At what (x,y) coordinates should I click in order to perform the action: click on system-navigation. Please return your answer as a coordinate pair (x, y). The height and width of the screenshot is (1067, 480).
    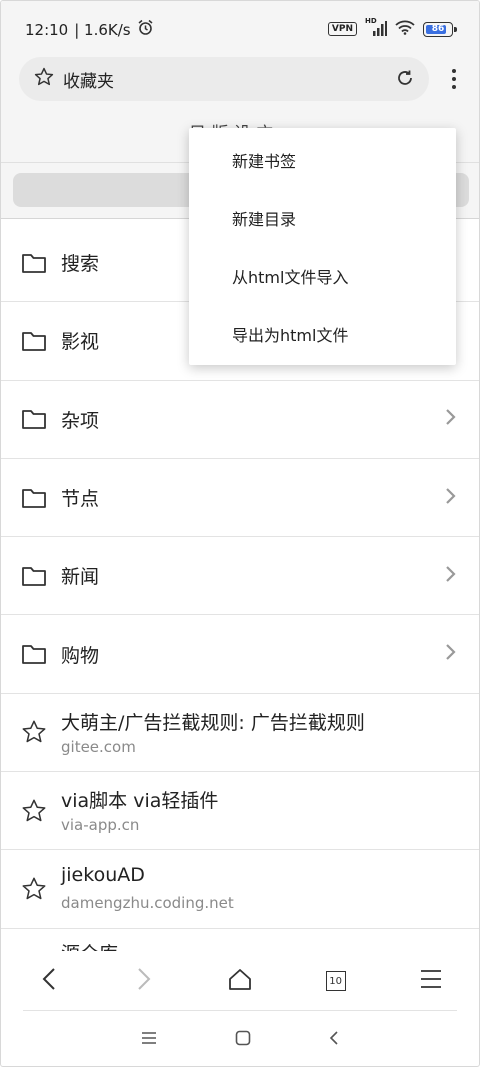
    Looking at the image, I should click on (240, 1038).